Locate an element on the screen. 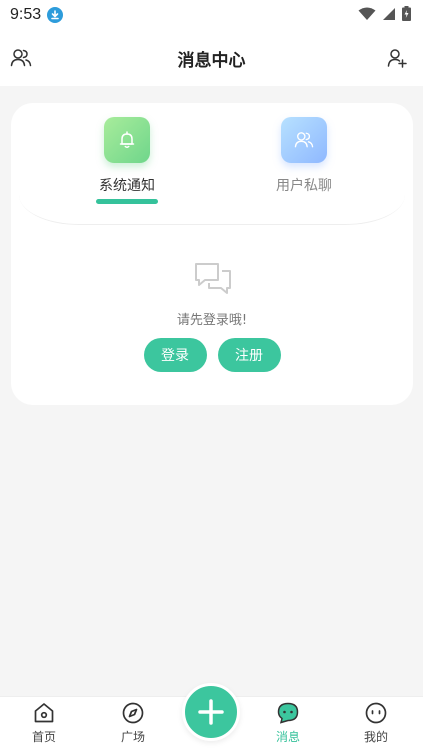 This screenshot has width=423, height=752. login-button: 登录 is located at coordinates (175, 355).